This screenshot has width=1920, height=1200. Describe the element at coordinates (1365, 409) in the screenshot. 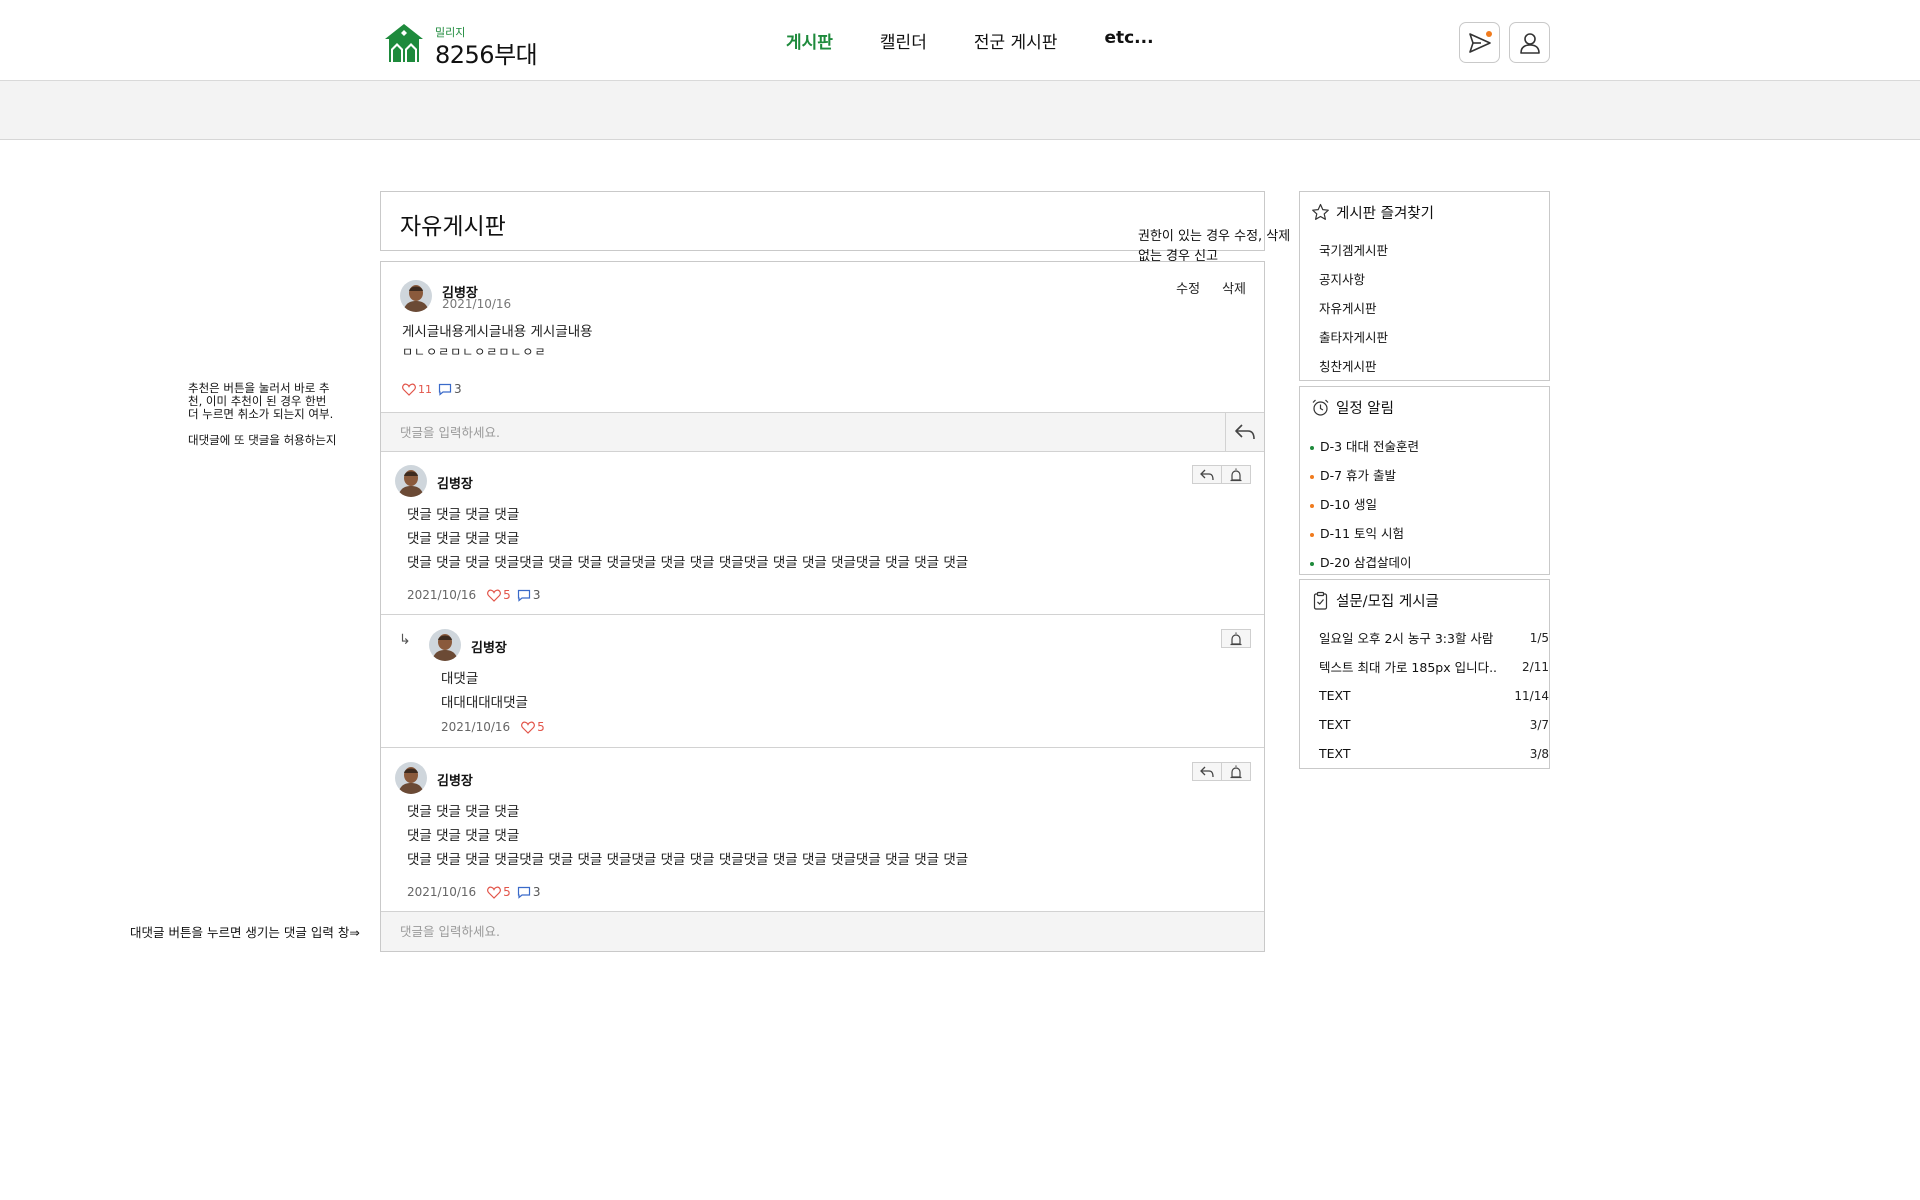

I see `schedule-title: 일정 알림` at that location.